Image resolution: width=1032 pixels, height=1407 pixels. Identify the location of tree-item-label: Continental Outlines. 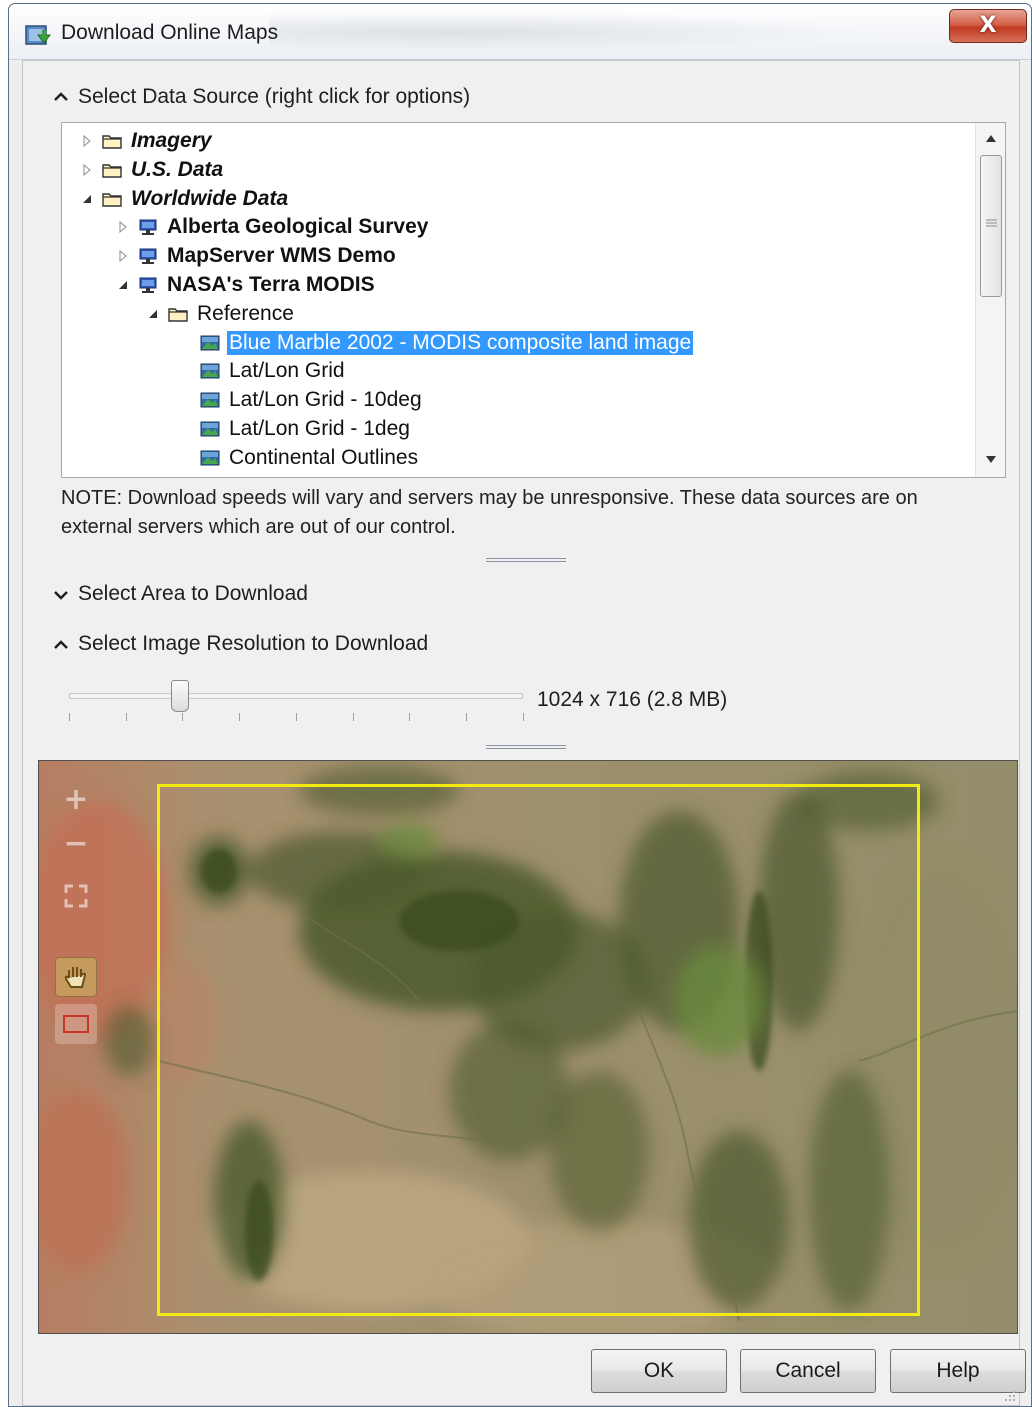
(324, 457).